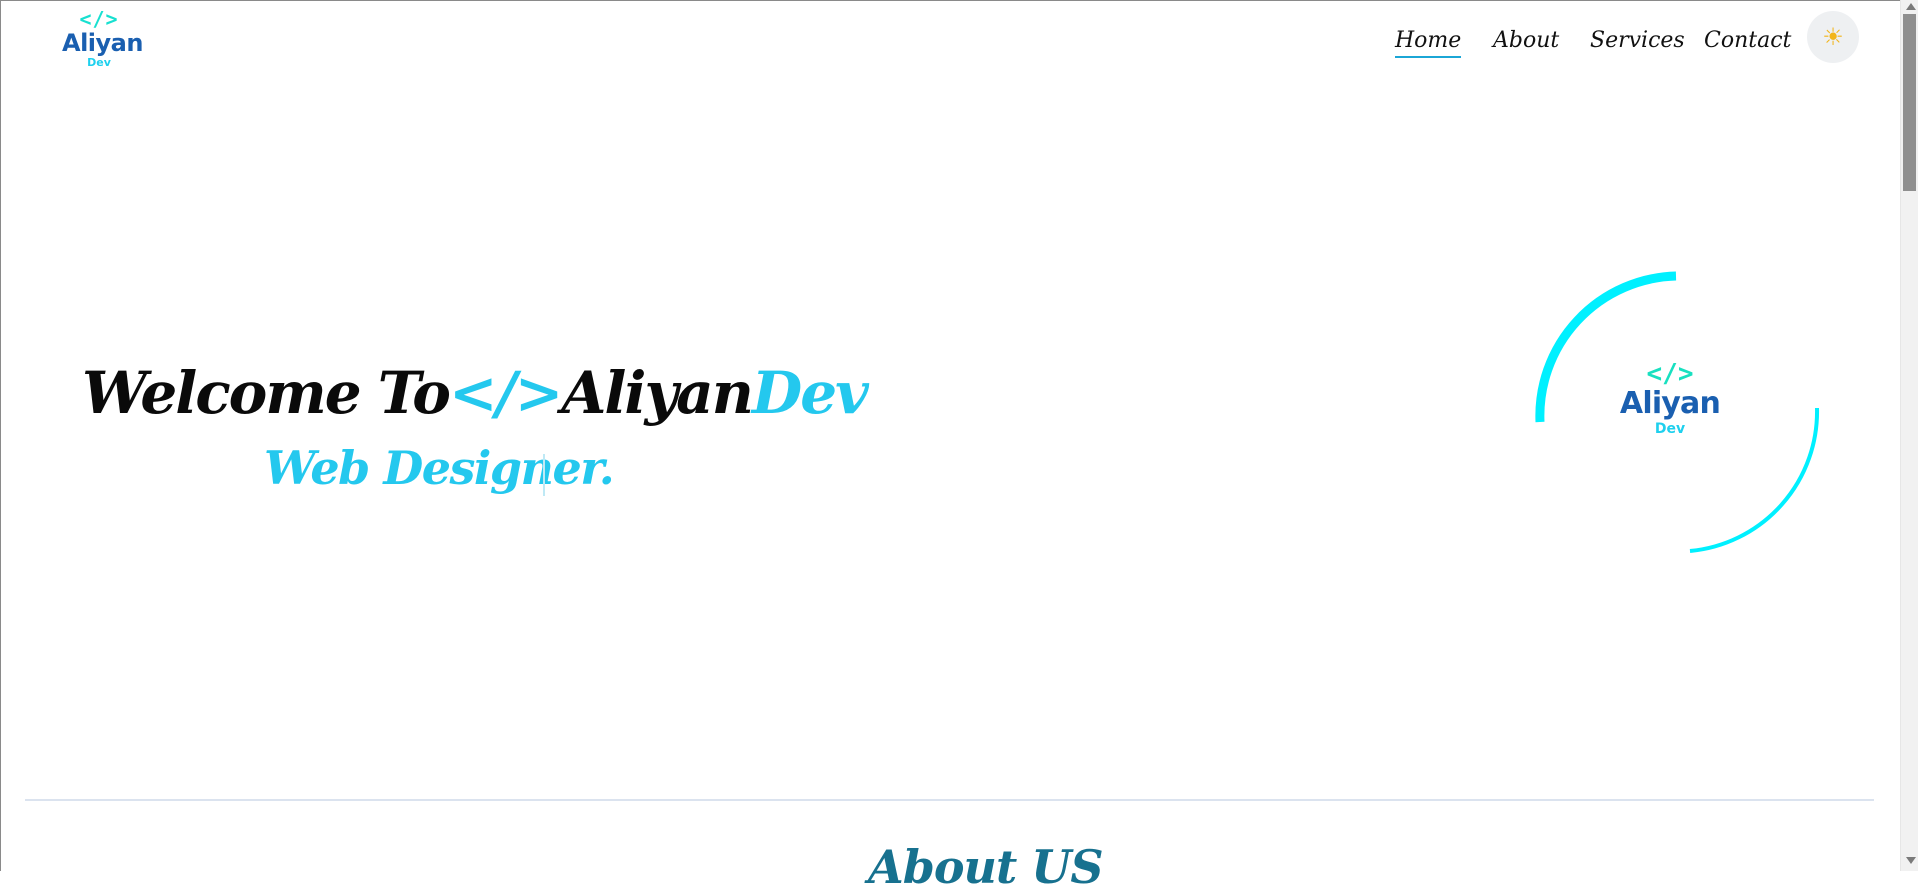 This screenshot has width=1918, height=894. I want to click on nav-item-about: About, so click(1526, 41).